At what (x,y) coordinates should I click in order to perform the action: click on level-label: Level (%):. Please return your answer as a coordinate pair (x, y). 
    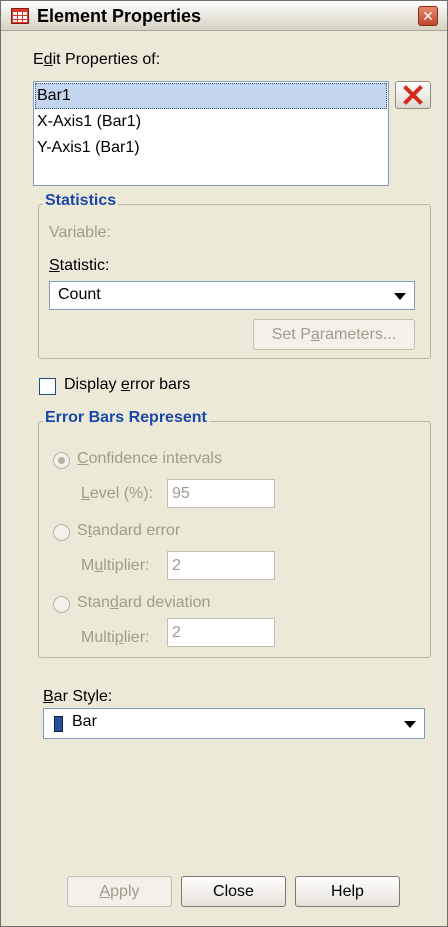
    Looking at the image, I should click on (117, 493).